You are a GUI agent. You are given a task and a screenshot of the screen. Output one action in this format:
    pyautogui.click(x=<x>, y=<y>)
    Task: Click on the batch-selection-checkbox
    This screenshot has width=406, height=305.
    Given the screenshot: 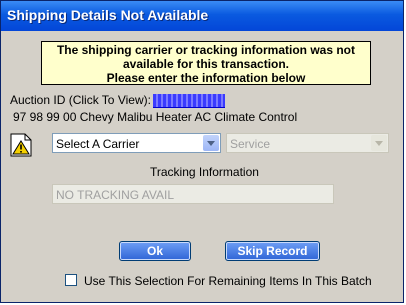 What is the action you would take?
    pyautogui.click(x=71, y=280)
    